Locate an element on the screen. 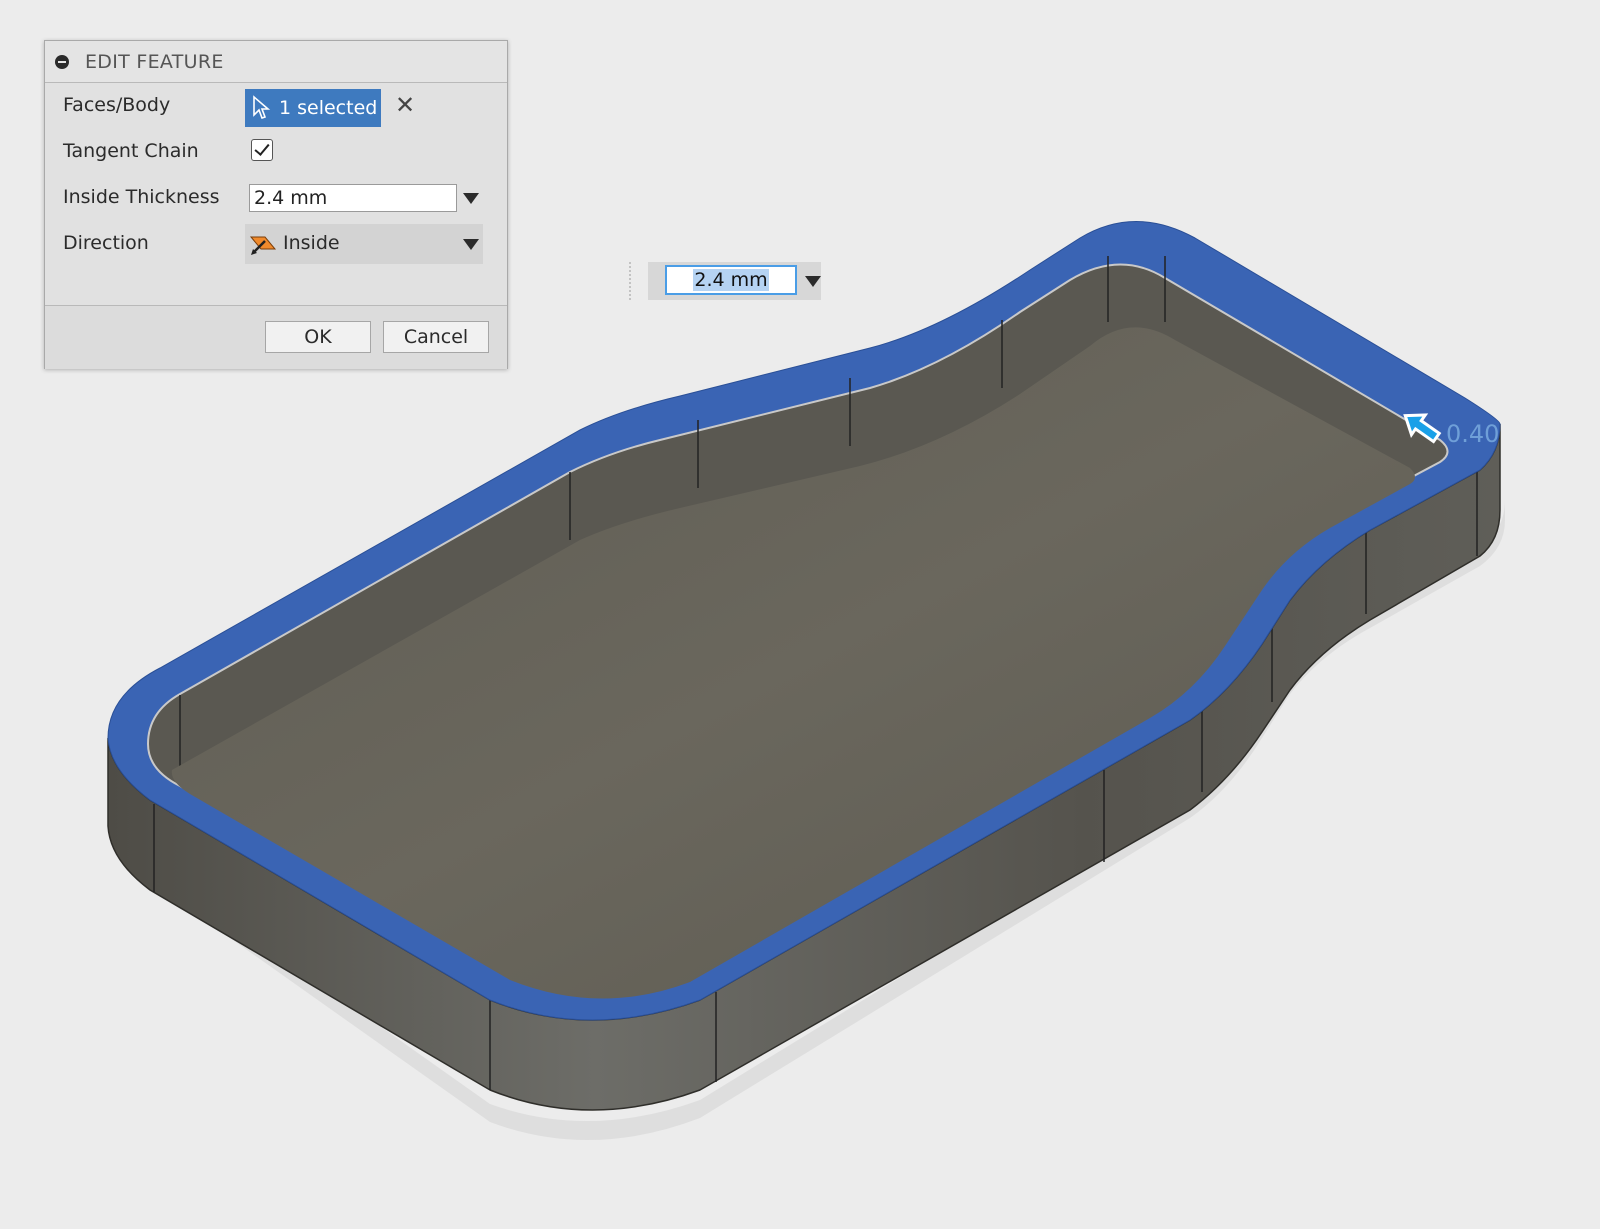 Image resolution: width=1600 pixels, height=1229 pixels. faces-body-select-button: 1 selected is located at coordinates (313, 108).